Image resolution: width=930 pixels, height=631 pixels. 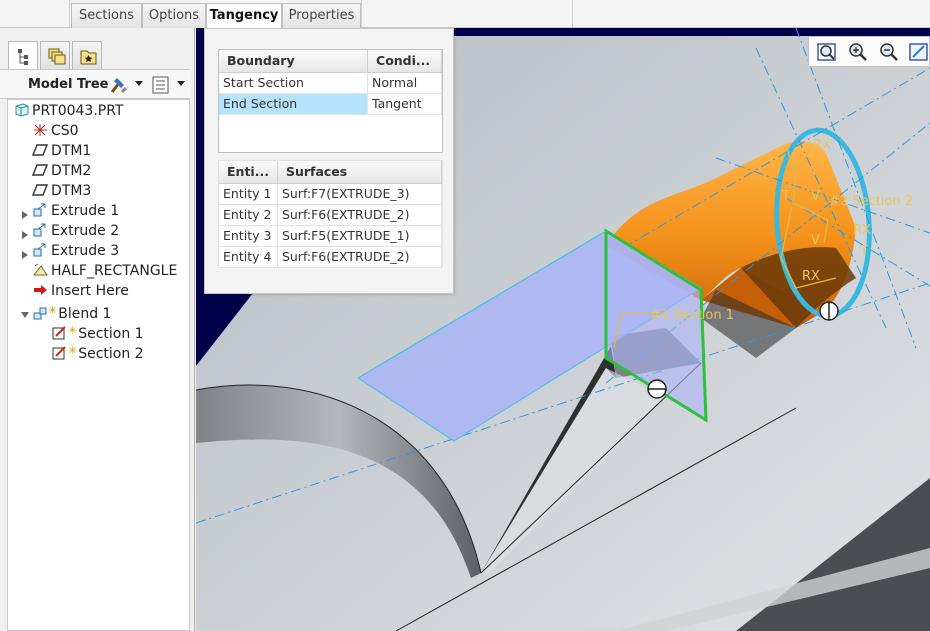 What do you see at coordinates (161, 85) in the screenshot?
I see `tree-columns-icon` at bounding box center [161, 85].